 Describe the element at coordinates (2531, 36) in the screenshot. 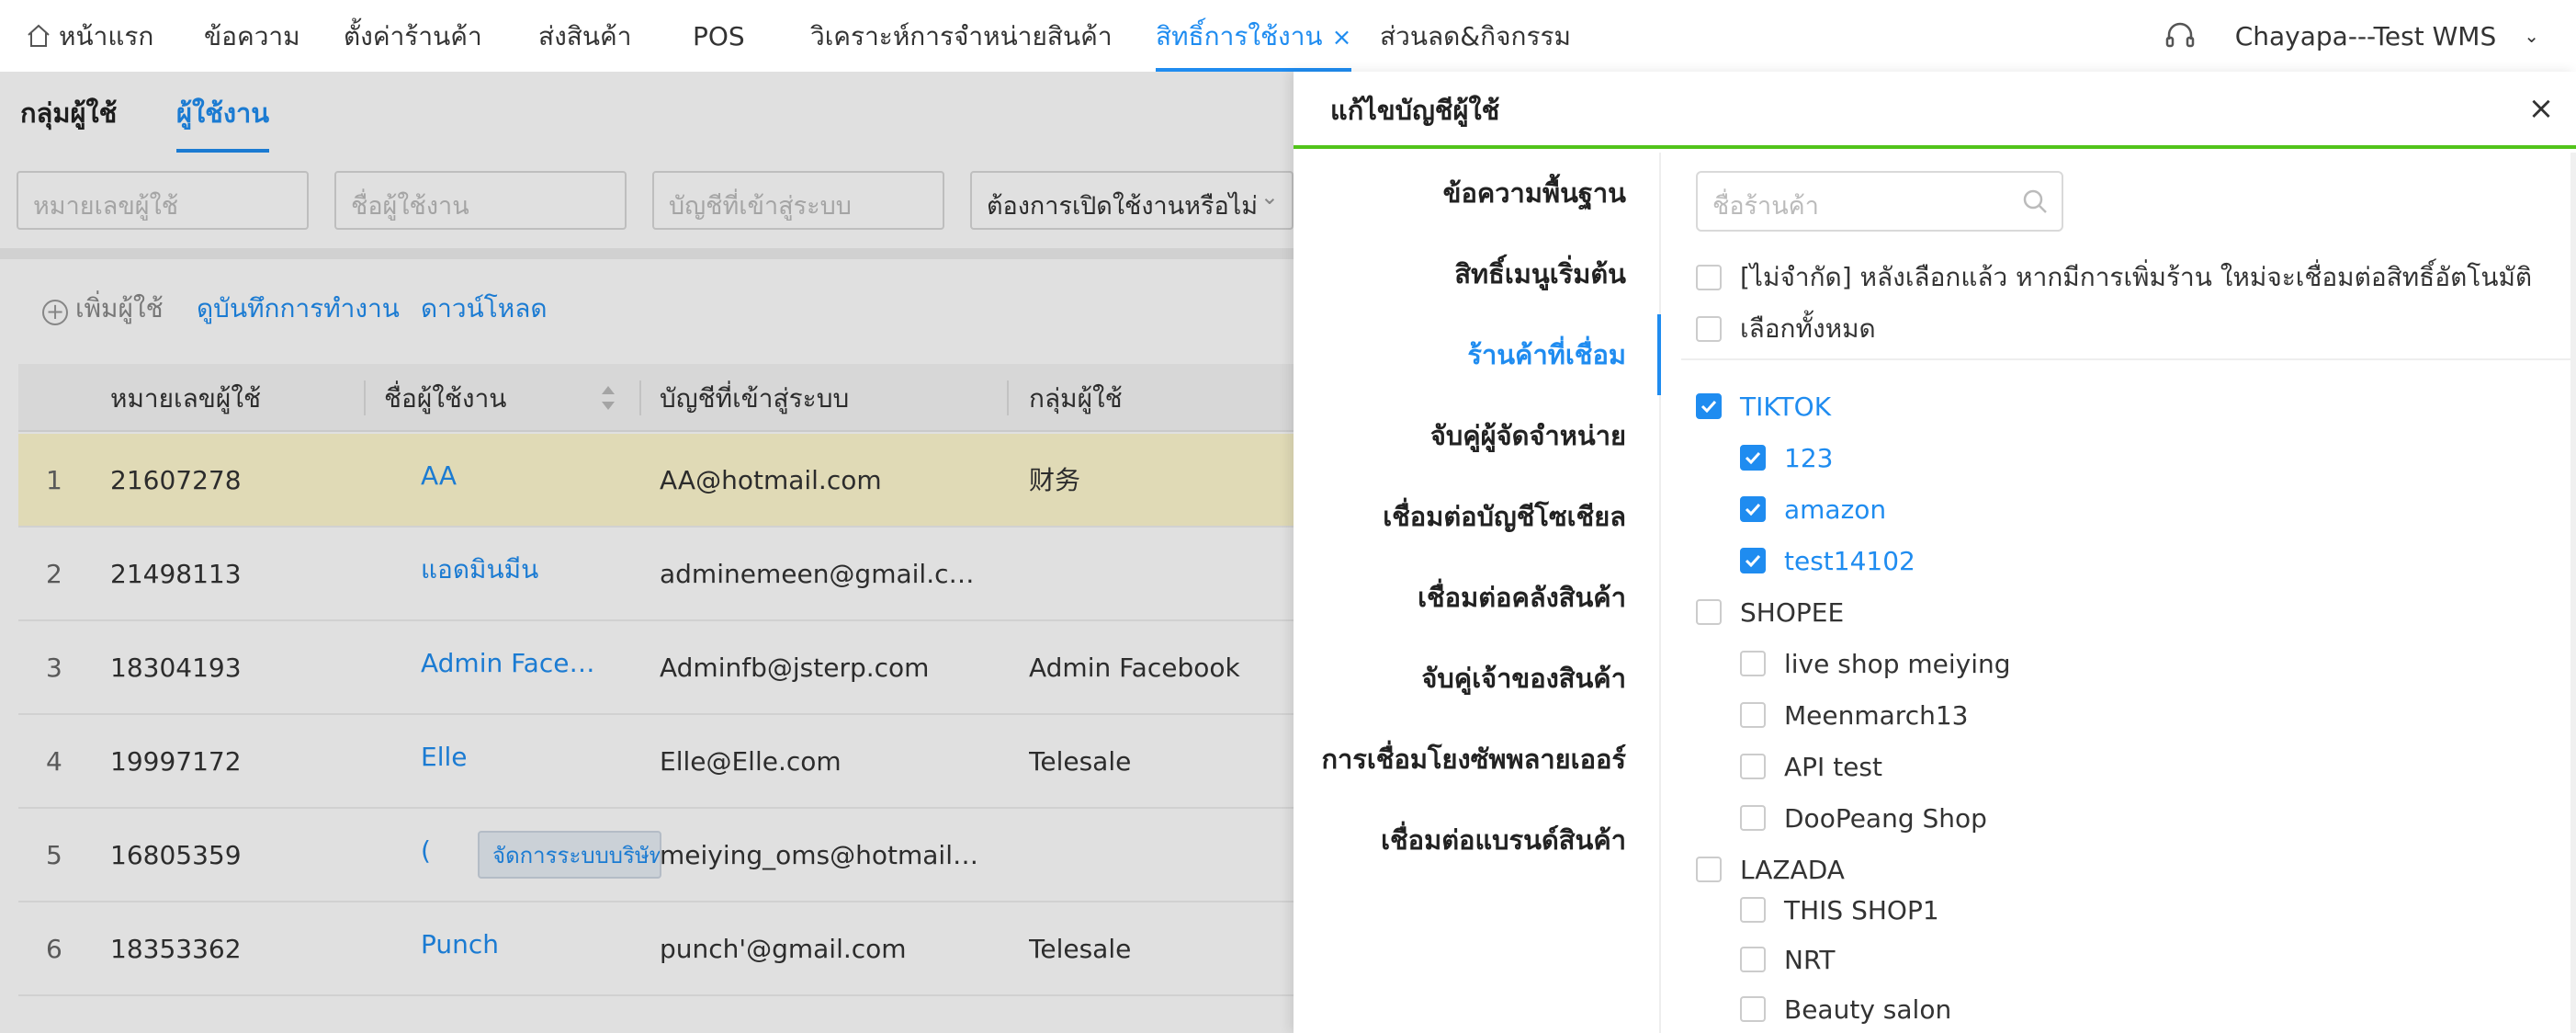

I see `chevron-down-icon: ⌄` at that location.